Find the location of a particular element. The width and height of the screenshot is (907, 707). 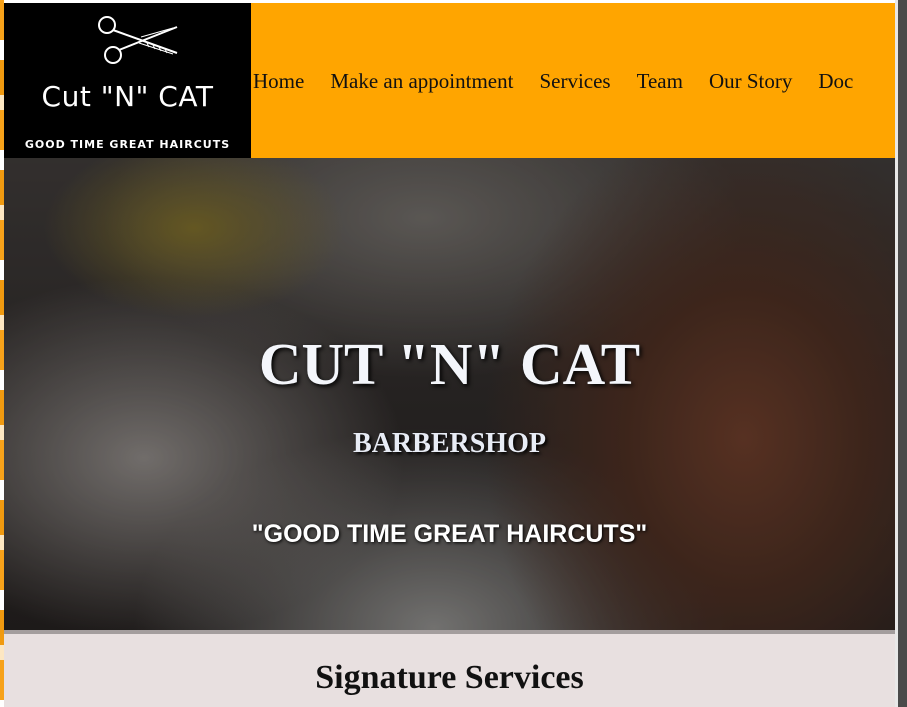

nav-doc: Doc is located at coordinates (835, 81).